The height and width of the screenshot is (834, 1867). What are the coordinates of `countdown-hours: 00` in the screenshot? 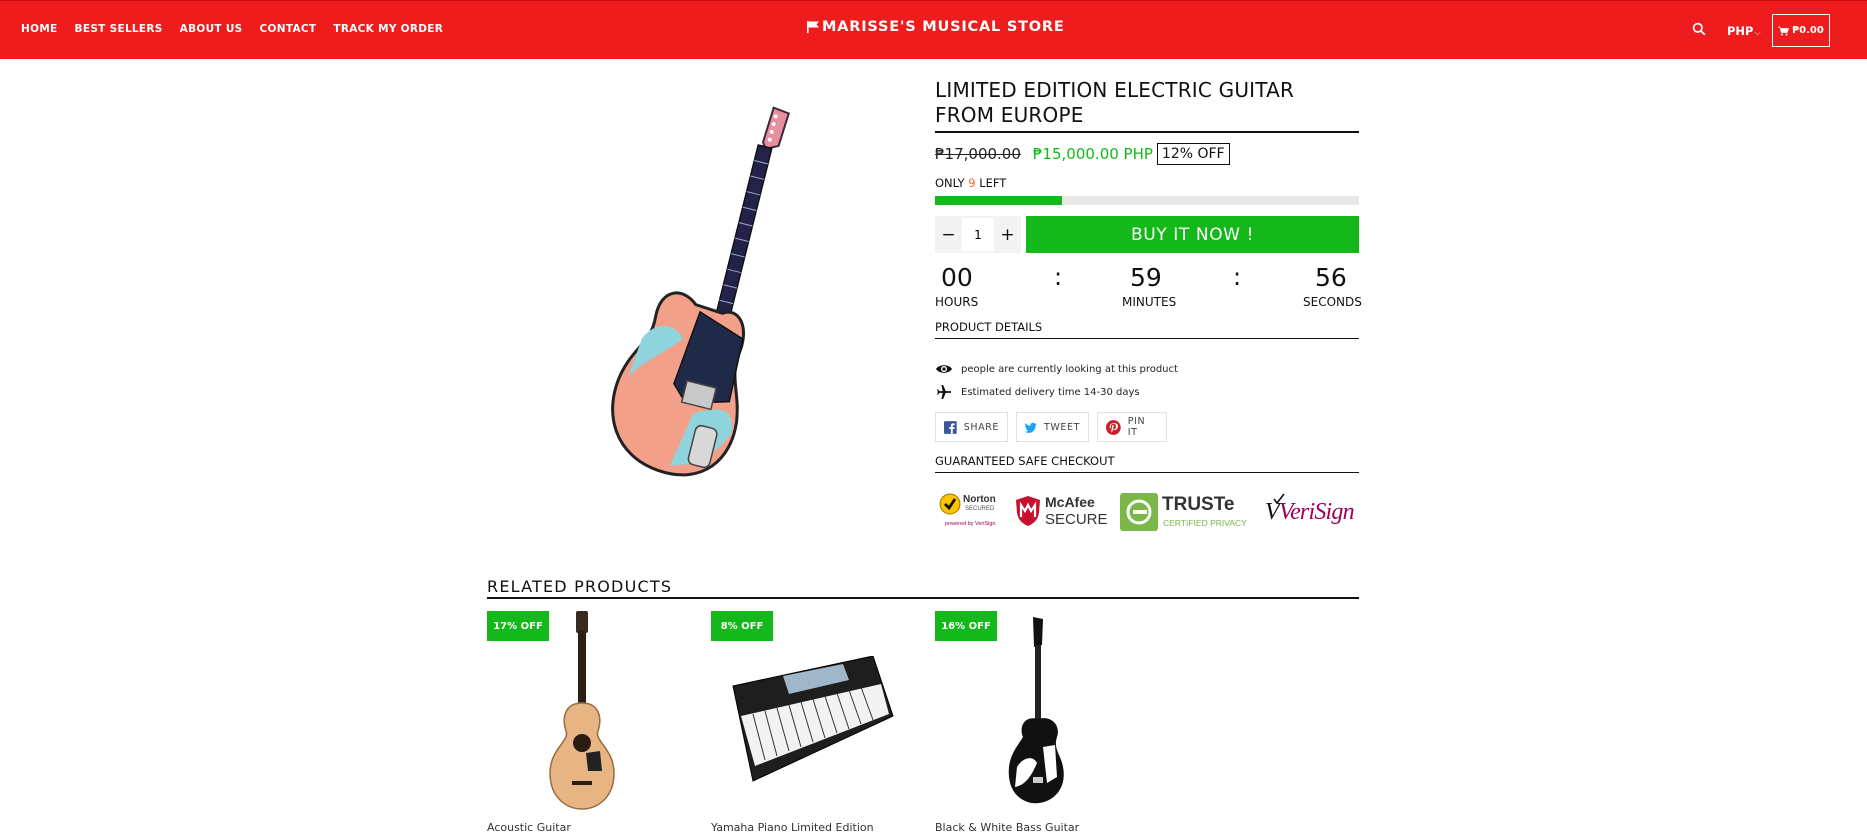 It's located at (957, 277).